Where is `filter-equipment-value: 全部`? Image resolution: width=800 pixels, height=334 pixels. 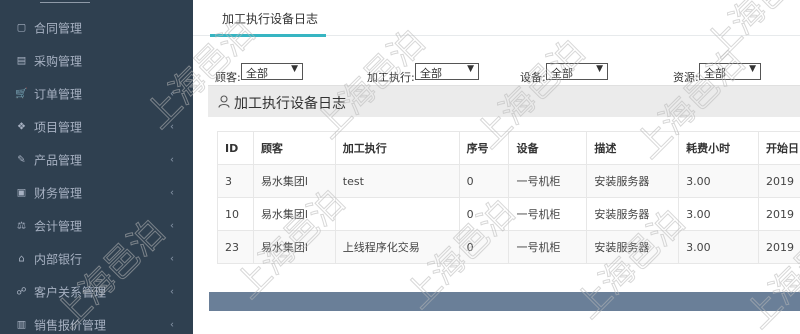 filter-equipment-value: 全部 is located at coordinates (562, 73).